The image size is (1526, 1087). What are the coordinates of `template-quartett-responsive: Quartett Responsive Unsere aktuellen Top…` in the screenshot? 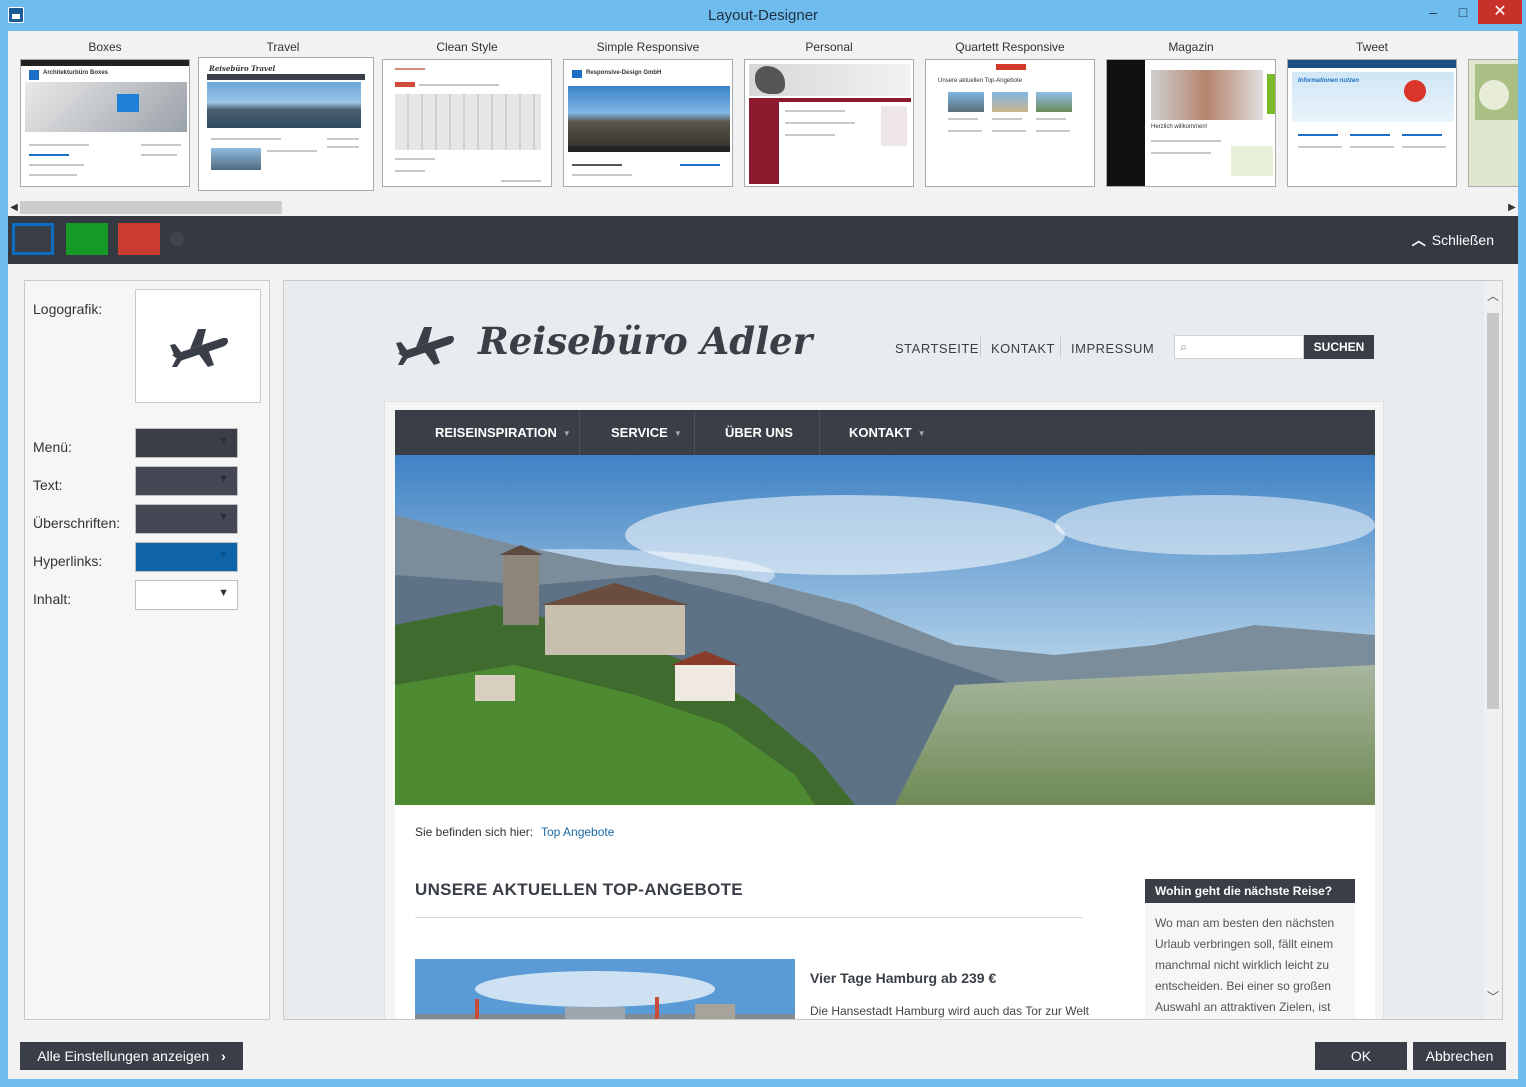 It's located at (1010, 113).